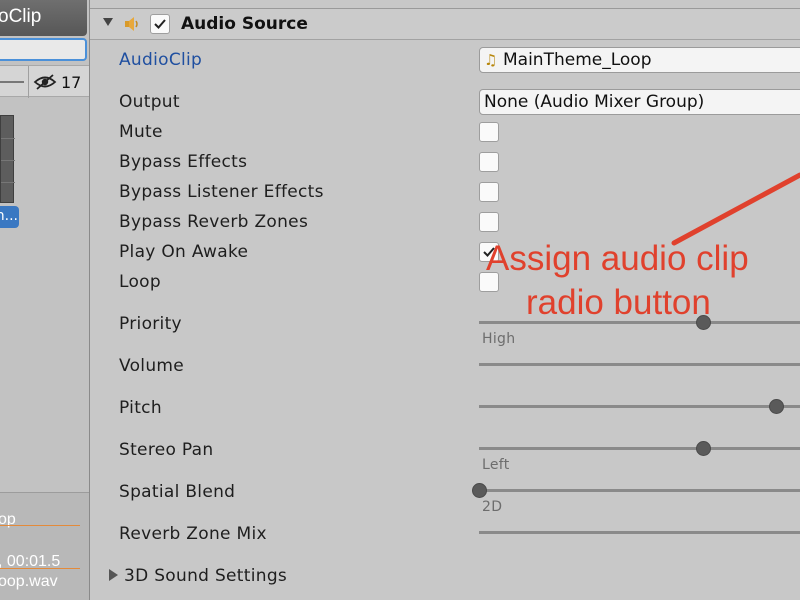 The width and height of the screenshot is (800, 600). What do you see at coordinates (205, 576) in the screenshot?
I see `3d-sound-settings-foldout: 3D Sound Settings` at bounding box center [205, 576].